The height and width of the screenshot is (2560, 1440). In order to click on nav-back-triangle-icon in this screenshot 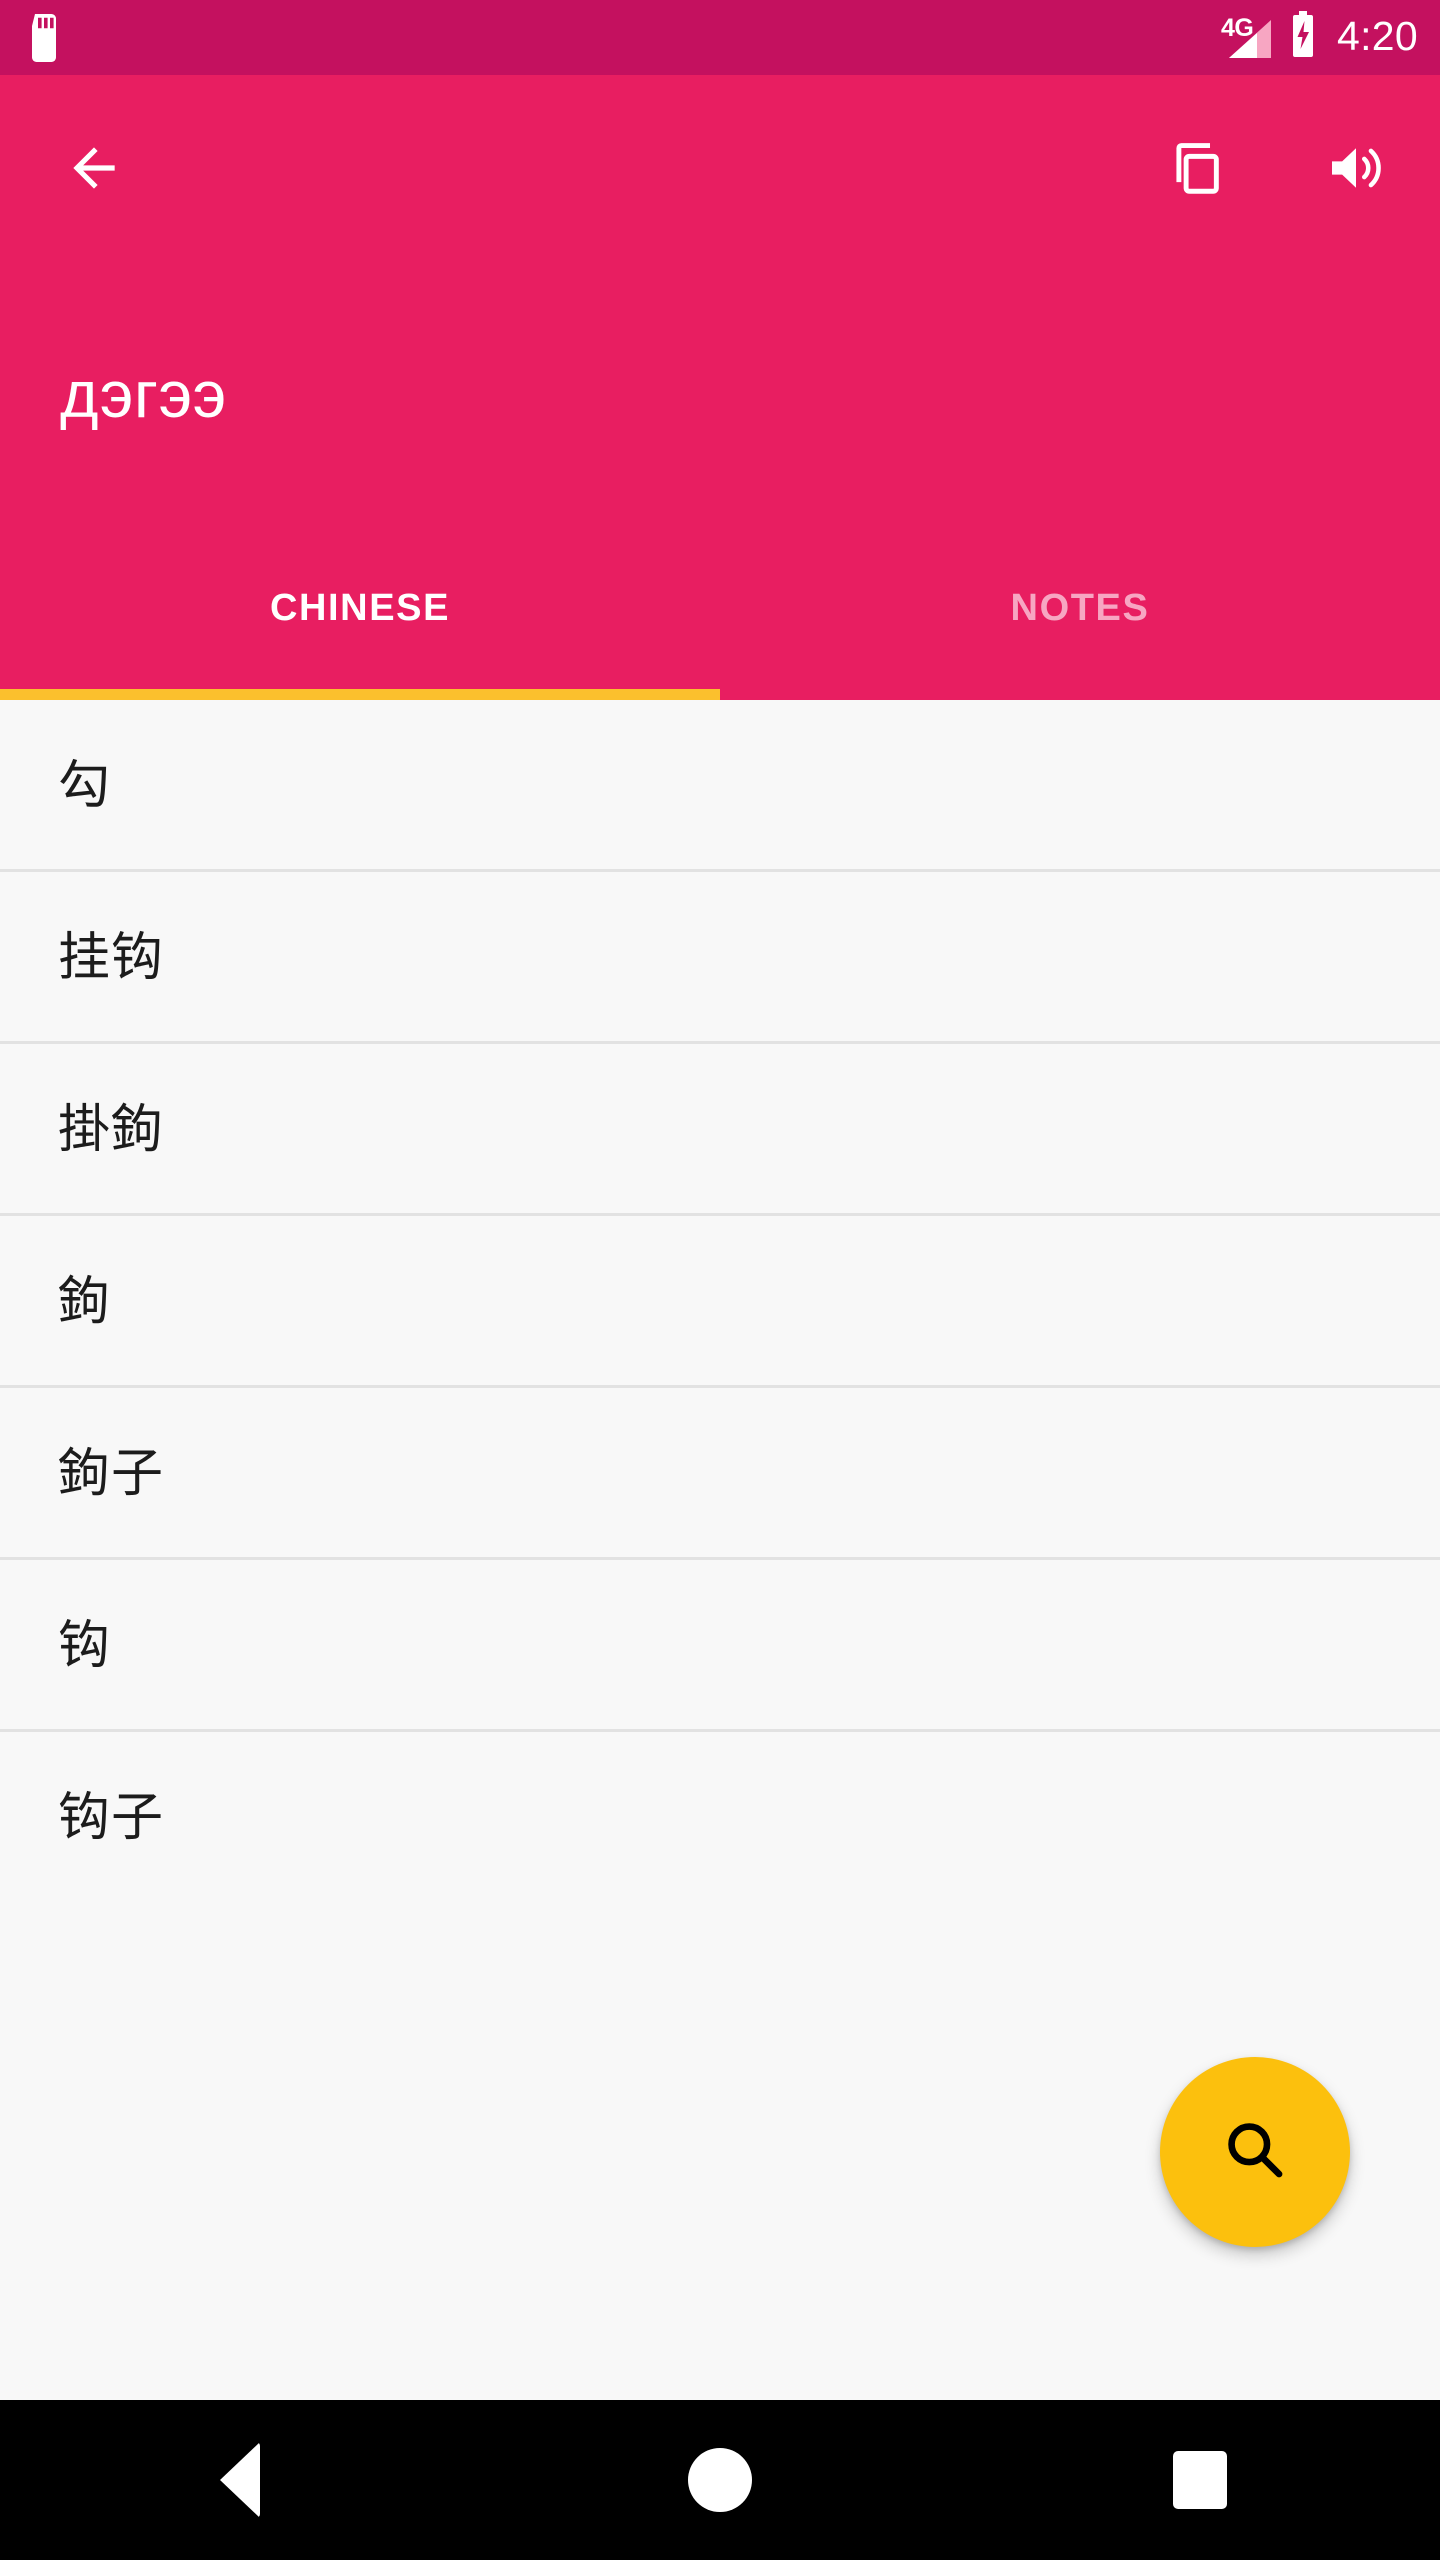, I will do `click(240, 2480)`.